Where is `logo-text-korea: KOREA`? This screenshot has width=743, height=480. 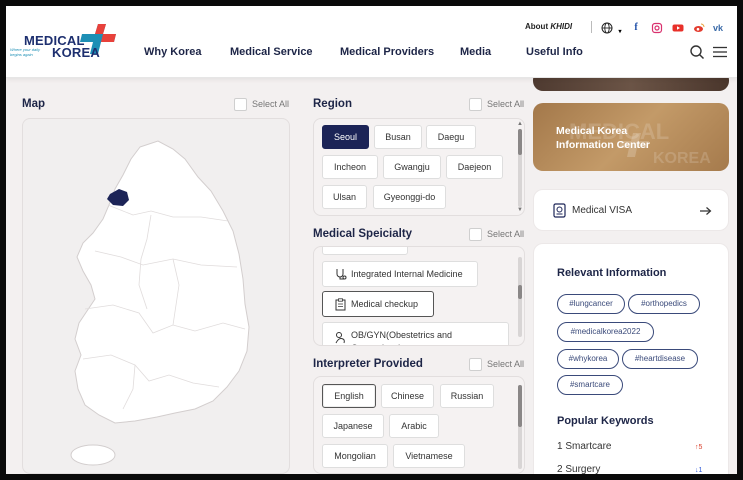 logo-text-korea: KOREA is located at coordinates (76, 52).